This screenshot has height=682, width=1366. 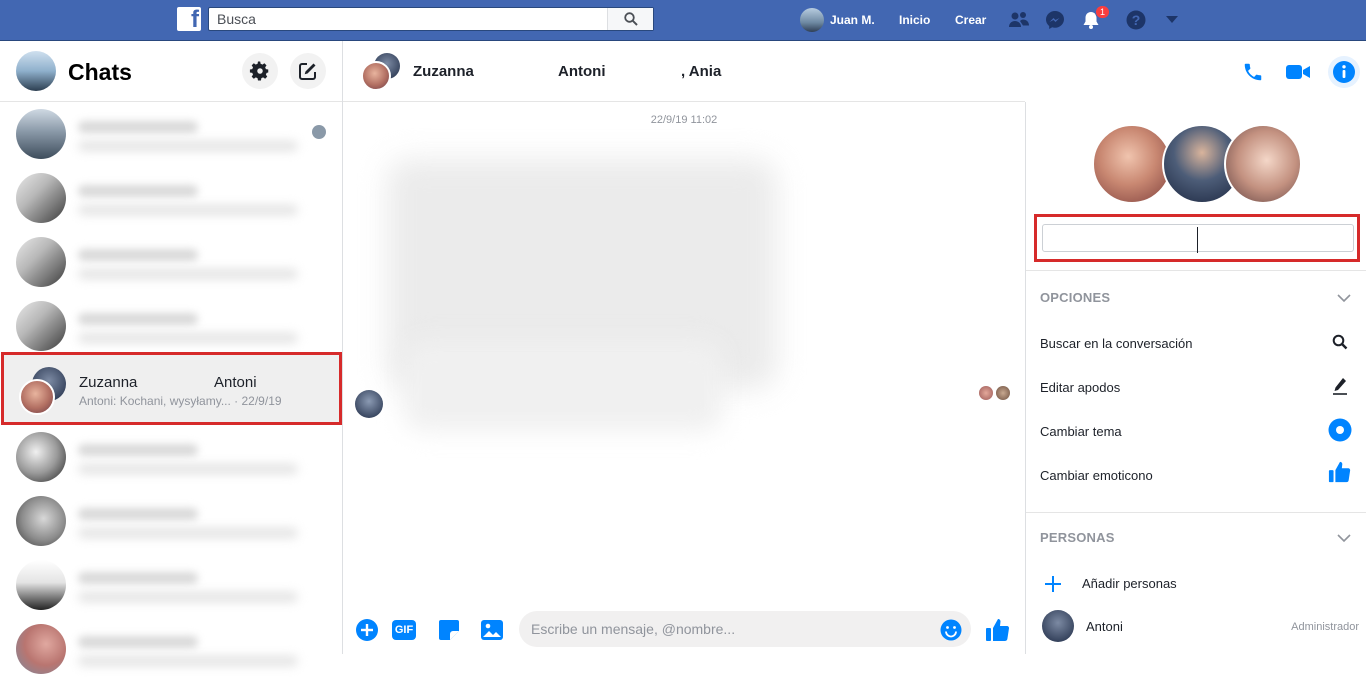 What do you see at coordinates (970, 20) in the screenshot?
I see `create-link: Crear` at bounding box center [970, 20].